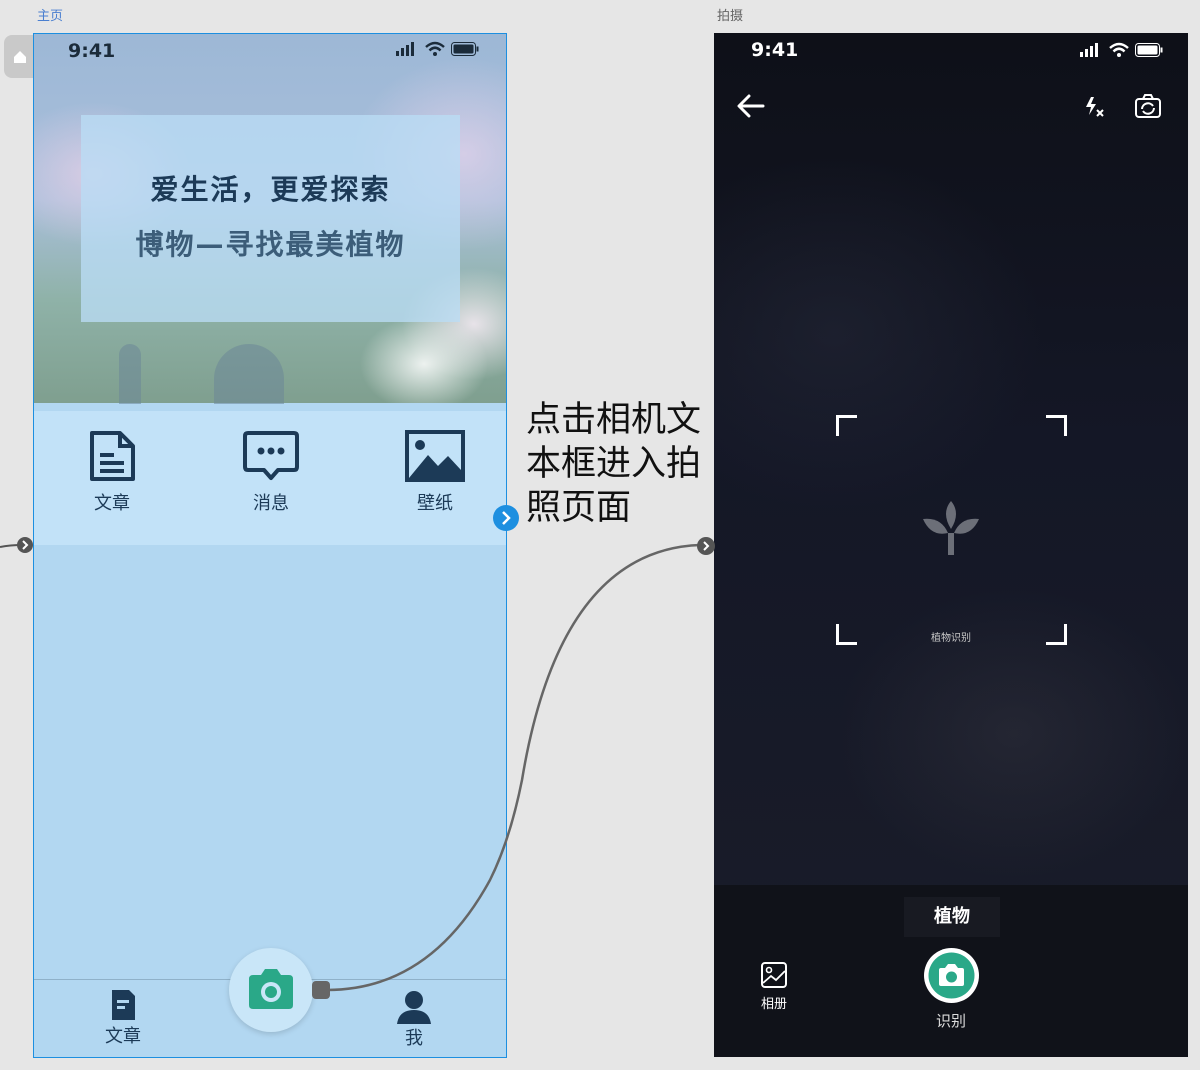  Describe the element at coordinates (951, 638) in the screenshot. I see `viewfinder-caption: 植物识别` at that location.